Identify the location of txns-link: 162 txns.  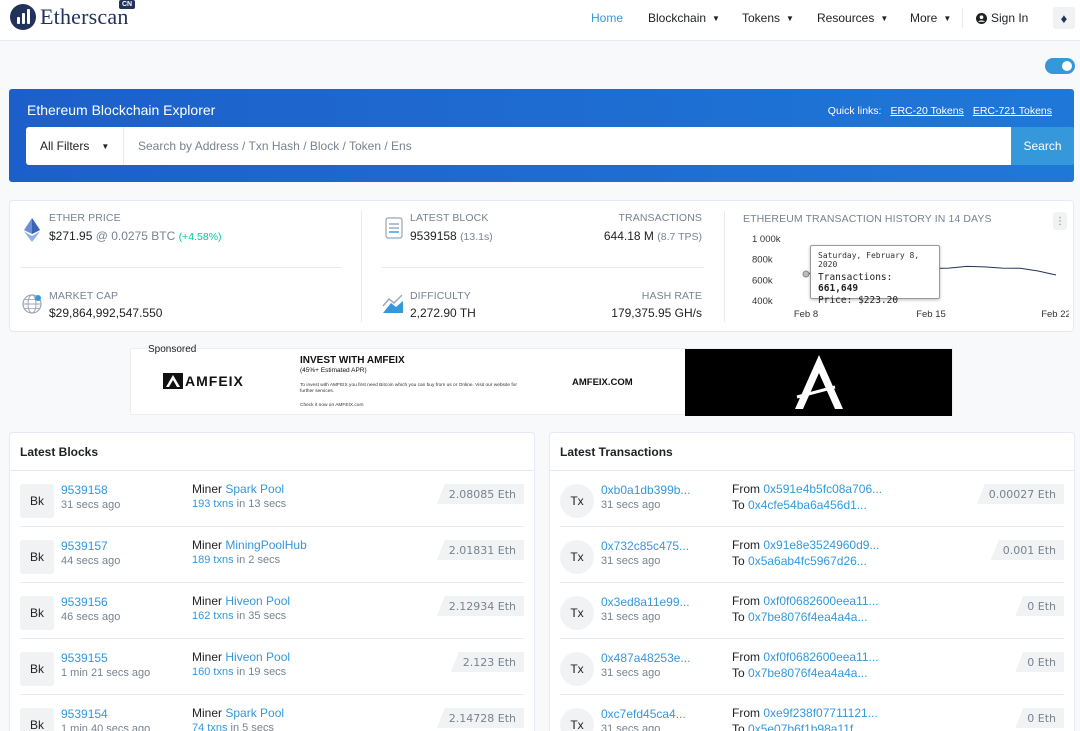
(213, 616).